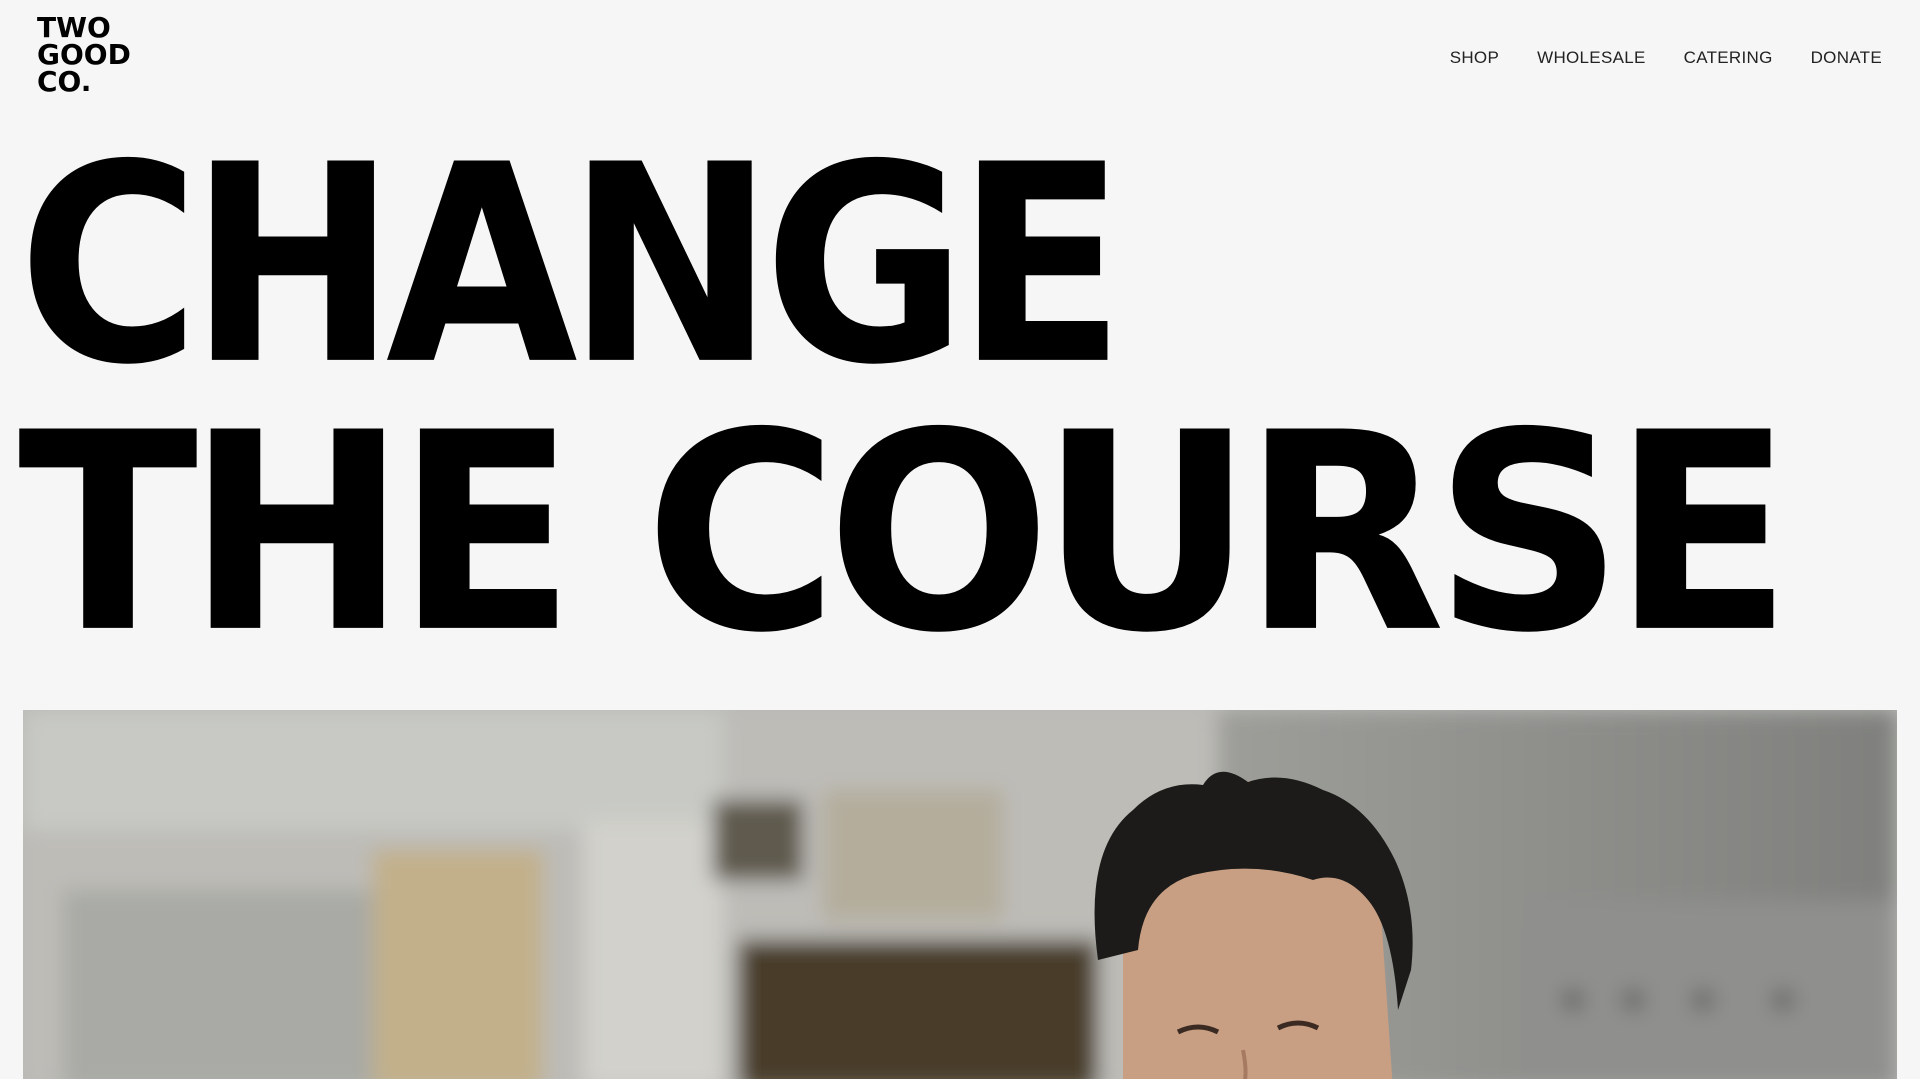  I want to click on main-nav: SHOP WHOLESALE CATERING DONATE, so click(1666, 58).